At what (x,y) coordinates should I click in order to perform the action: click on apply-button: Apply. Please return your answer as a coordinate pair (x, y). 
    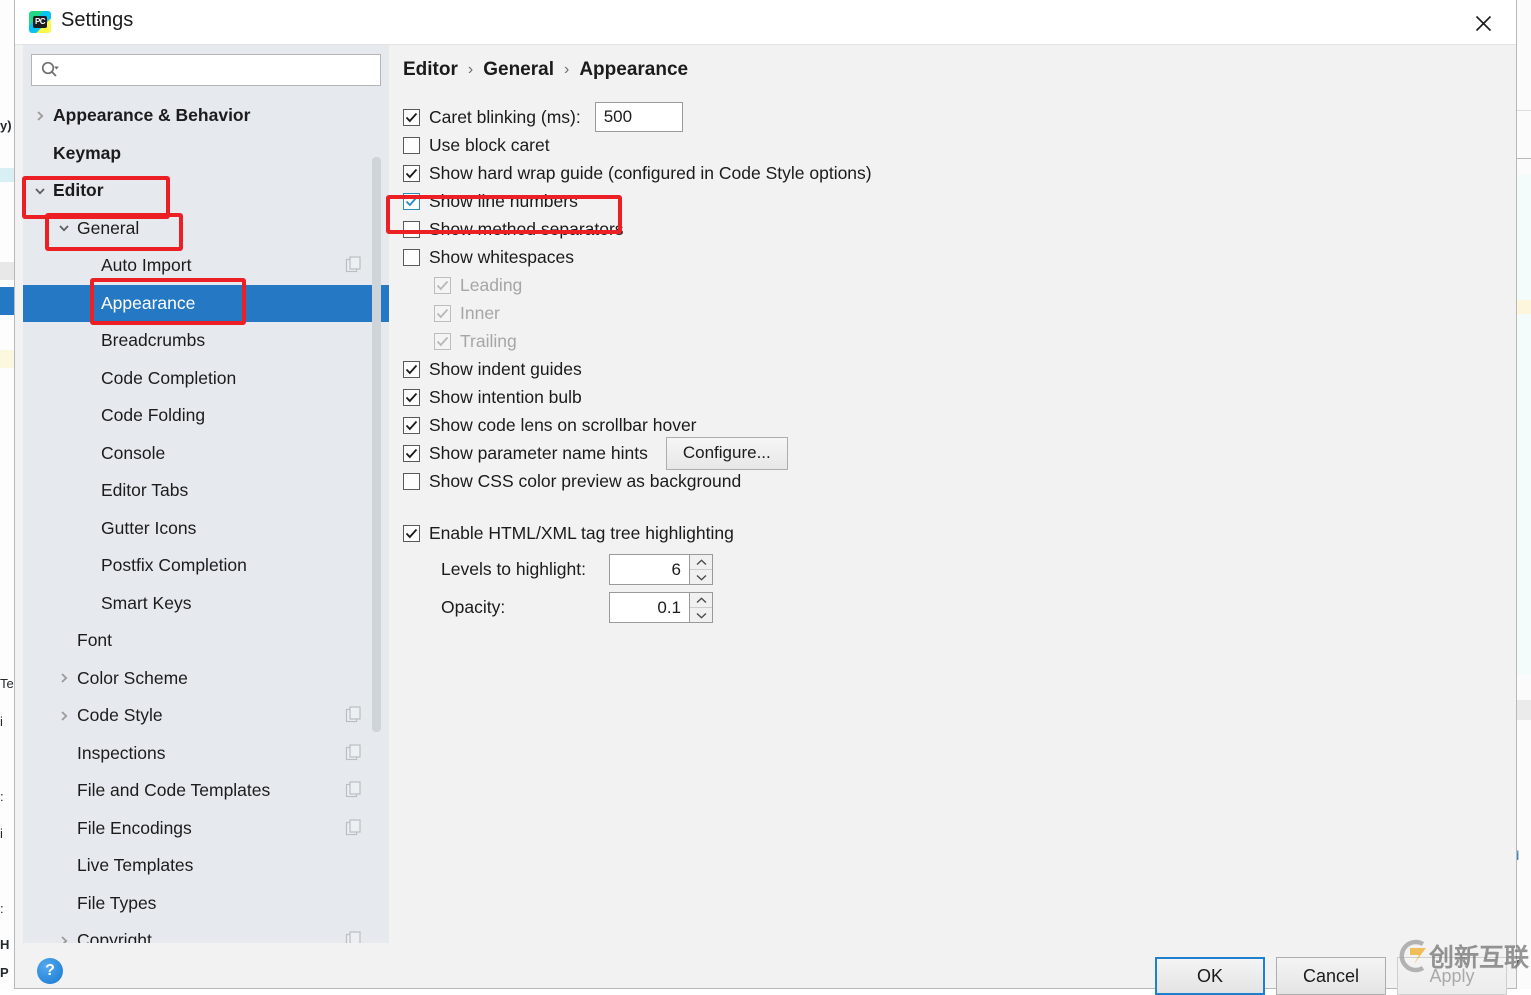
    Looking at the image, I should click on (1452, 976).